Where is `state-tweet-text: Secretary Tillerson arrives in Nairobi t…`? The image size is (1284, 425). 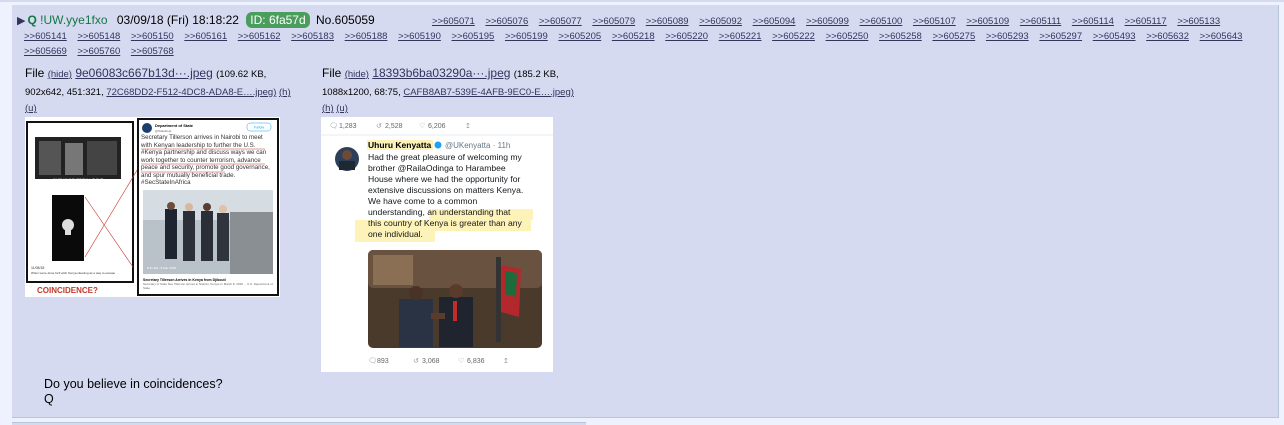 state-tweet-text: Secretary Tillerson arrives in Nairobi t… is located at coordinates (205, 160).